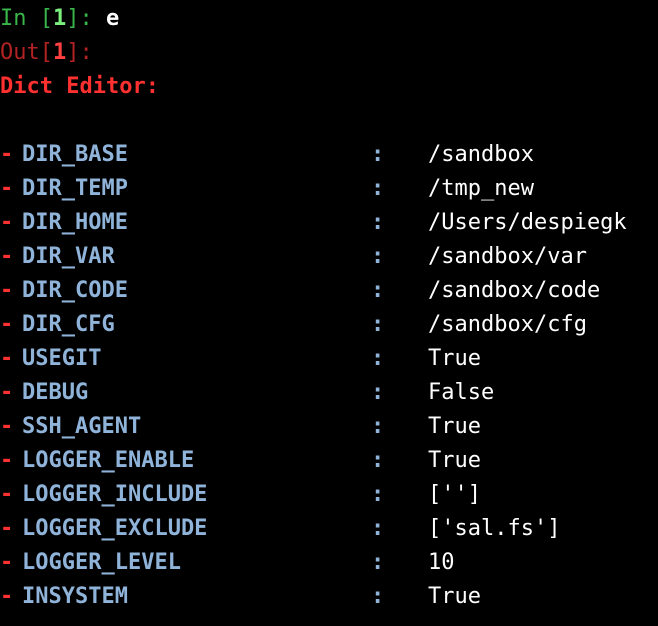 This screenshot has width=658, height=626. Describe the element at coordinates (75, 222) in the screenshot. I see `entry-key: DIR_HOME` at that location.